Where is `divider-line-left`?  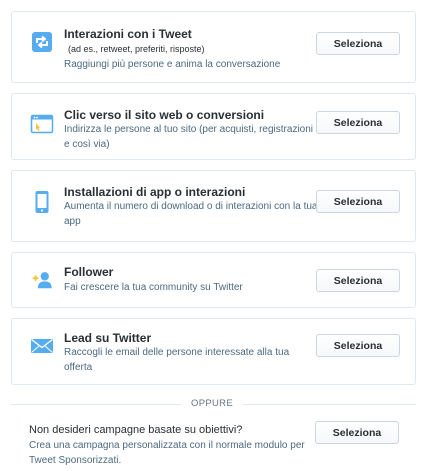
divider-line-left is located at coordinates (96, 404).